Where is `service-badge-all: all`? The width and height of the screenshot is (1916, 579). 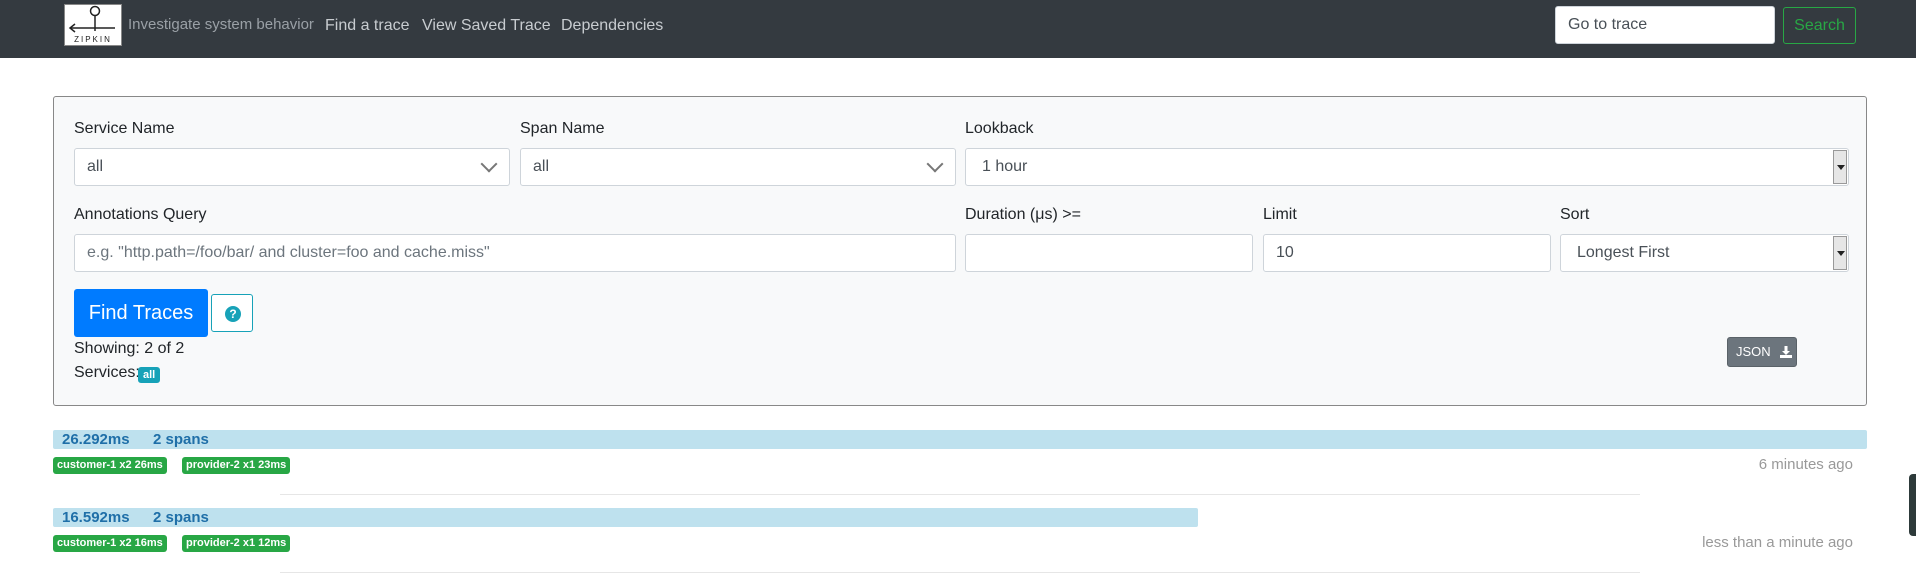
service-badge-all: all is located at coordinates (149, 375).